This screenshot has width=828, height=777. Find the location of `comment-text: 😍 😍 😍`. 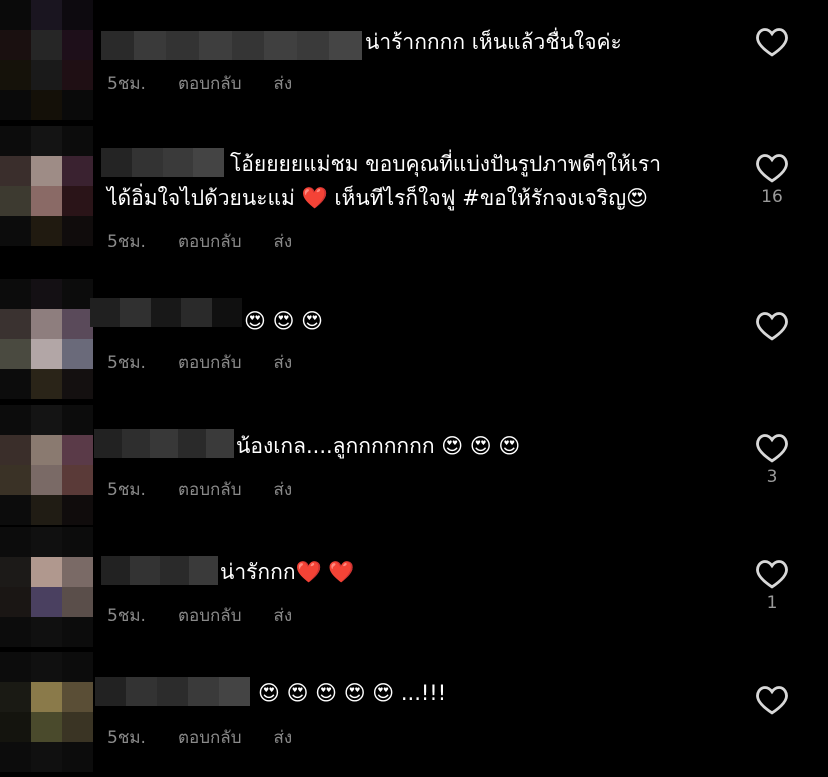

comment-text: 😍 😍 😍 is located at coordinates (284, 321).